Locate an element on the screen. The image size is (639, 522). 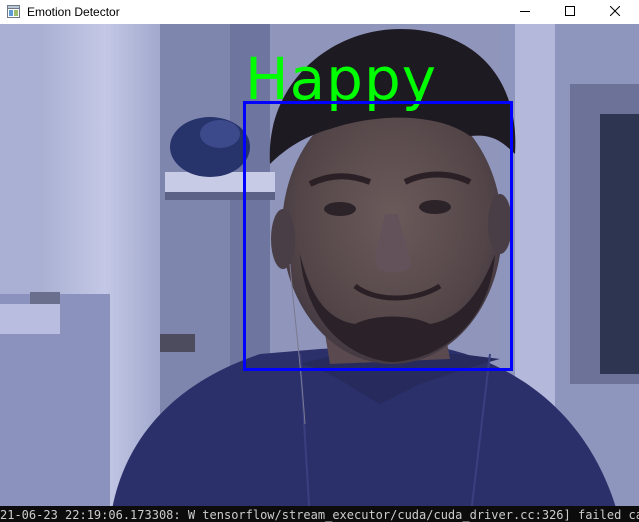
close-button is located at coordinates (614, 12).